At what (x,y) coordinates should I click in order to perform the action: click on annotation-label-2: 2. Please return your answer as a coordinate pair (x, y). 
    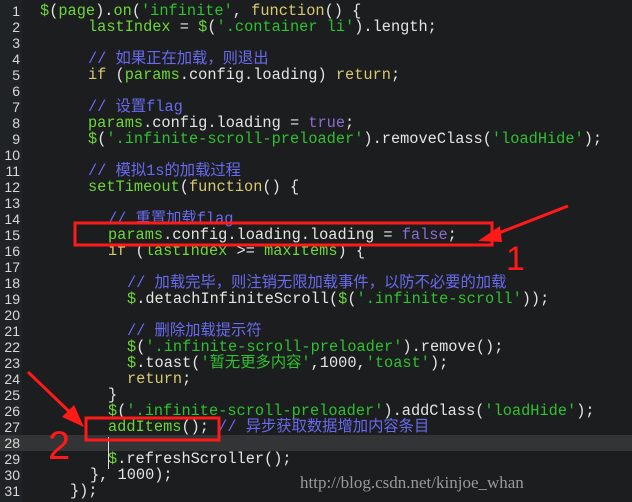
    Looking at the image, I should click on (59, 446).